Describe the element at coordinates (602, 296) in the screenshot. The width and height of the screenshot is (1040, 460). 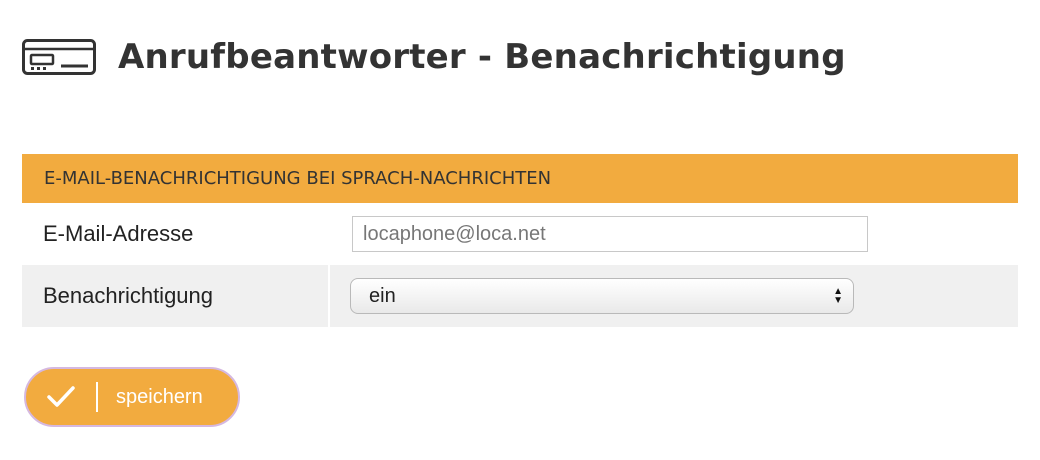
I see `notification-select: ein ▲ ▼` at that location.